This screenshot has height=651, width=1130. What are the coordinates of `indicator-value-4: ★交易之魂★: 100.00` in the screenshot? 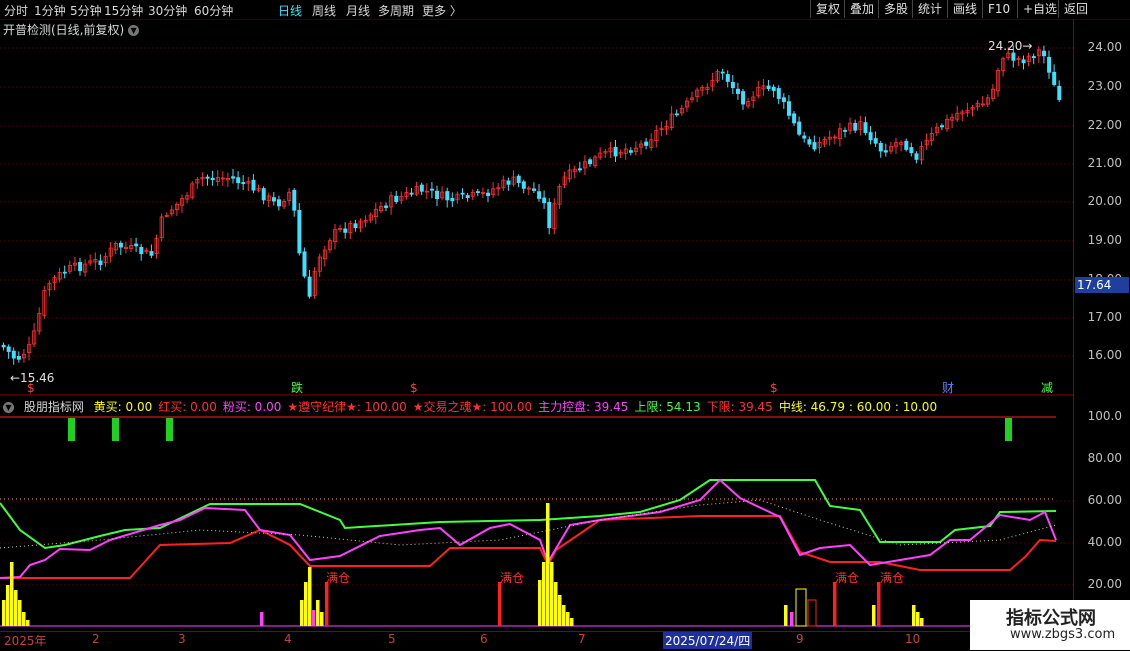 It's located at (472, 407).